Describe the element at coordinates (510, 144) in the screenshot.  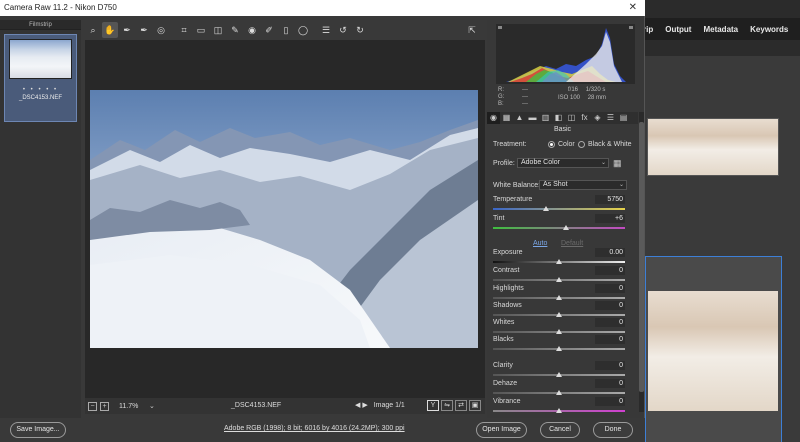
I see `treatment-label: Treatment:` at that location.